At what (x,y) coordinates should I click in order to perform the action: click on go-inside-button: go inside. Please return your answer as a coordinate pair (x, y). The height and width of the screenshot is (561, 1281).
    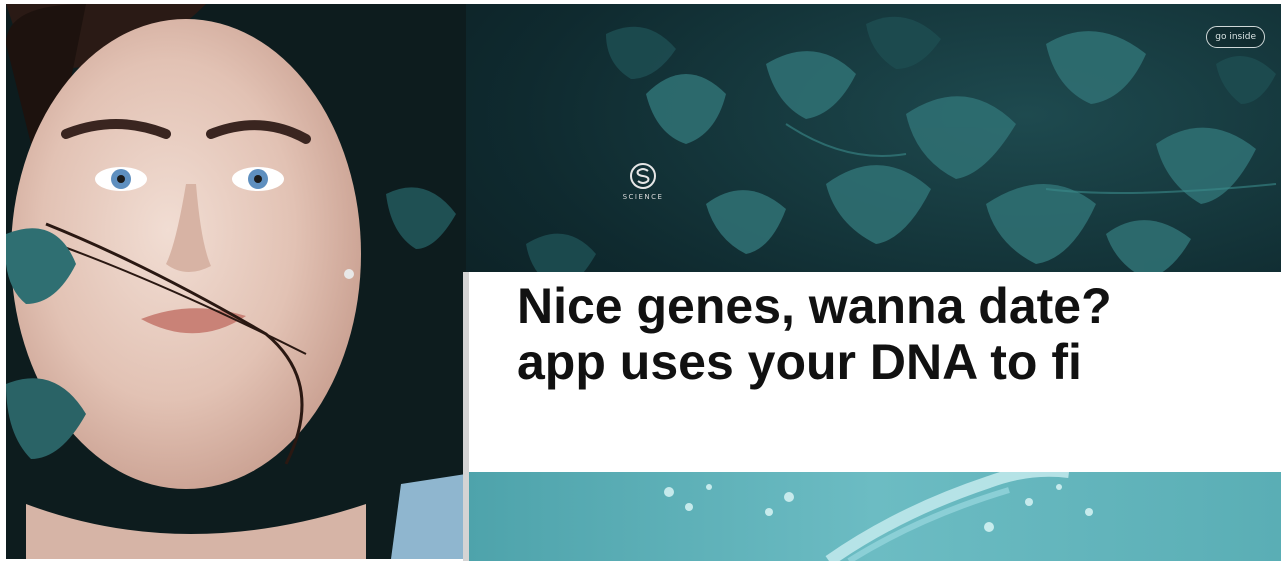
    Looking at the image, I should click on (1235, 37).